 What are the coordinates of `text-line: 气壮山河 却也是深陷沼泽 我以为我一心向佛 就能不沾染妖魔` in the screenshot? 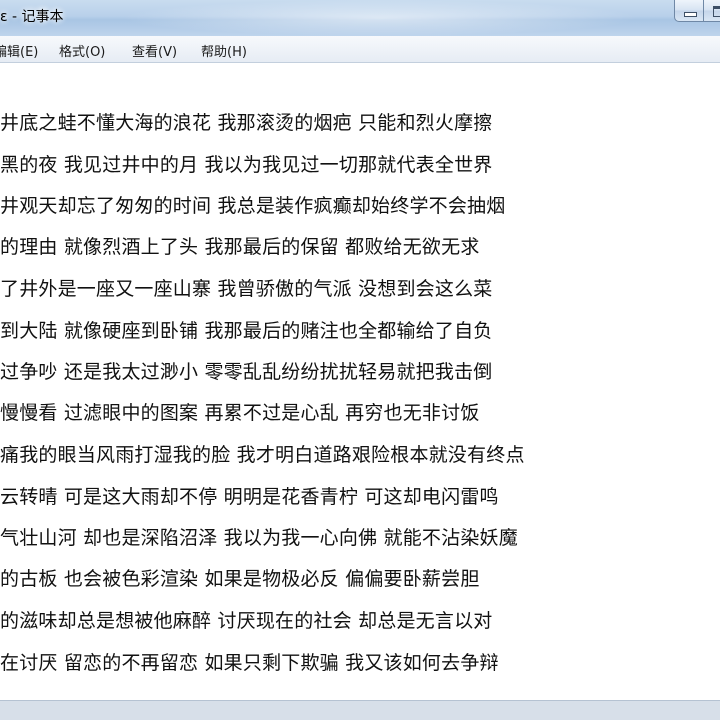 It's located at (259, 538).